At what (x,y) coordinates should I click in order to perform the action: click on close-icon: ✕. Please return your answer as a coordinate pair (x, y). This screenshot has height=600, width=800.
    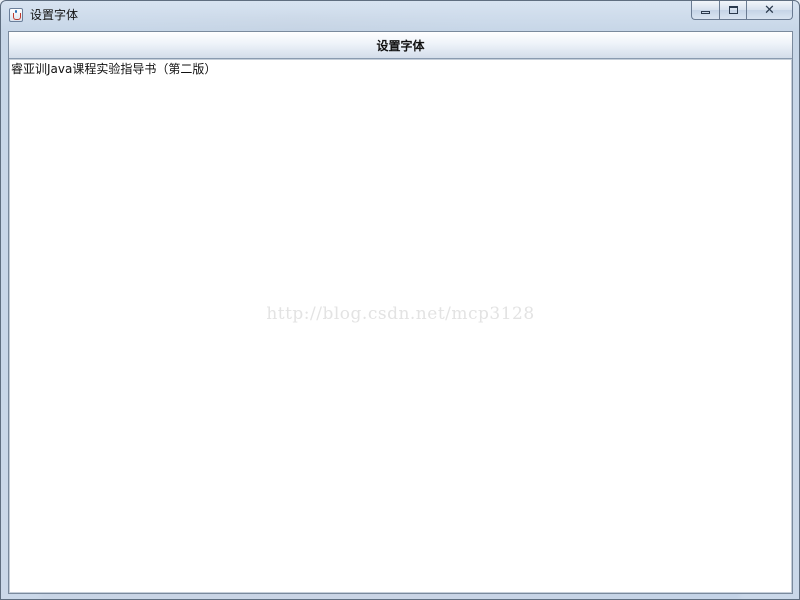
    Looking at the image, I should click on (769, 10).